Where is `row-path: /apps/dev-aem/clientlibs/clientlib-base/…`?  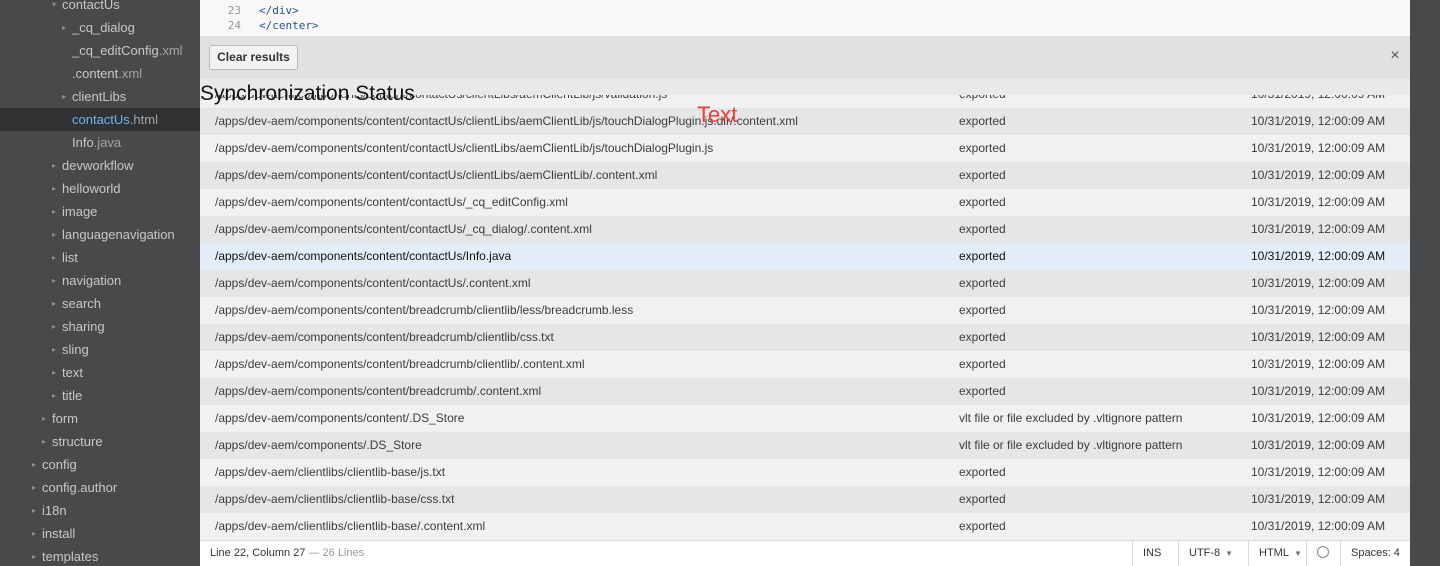
row-path: /apps/dev-aem/clientlibs/clientlib-base/… is located at coordinates (330, 472).